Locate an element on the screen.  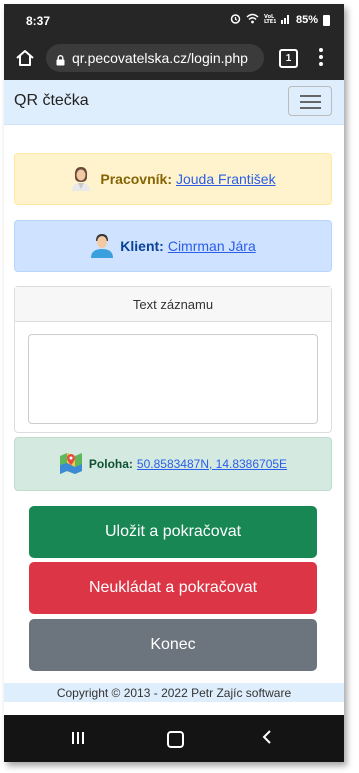
worker-alert: Pracovník: Jouda František is located at coordinates (173, 179).